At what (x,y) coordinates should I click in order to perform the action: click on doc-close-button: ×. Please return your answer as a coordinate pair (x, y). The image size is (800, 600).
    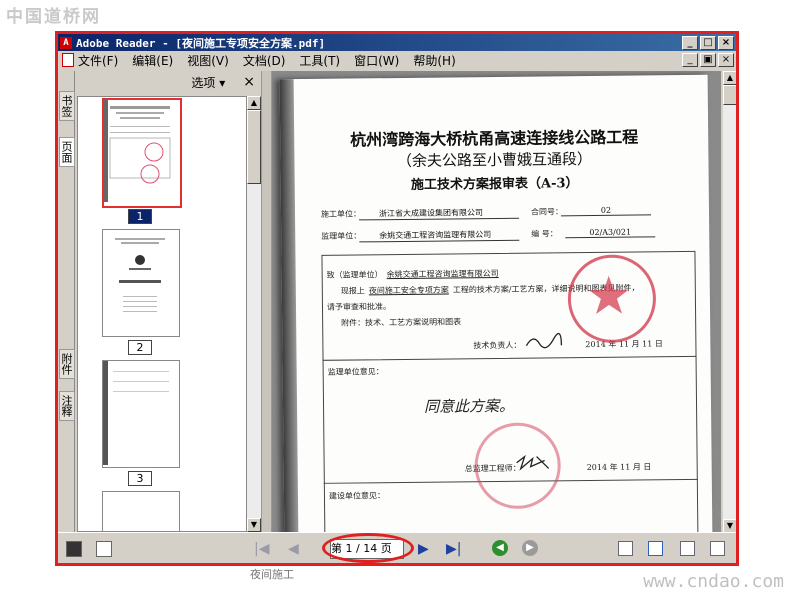
    Looking at the image, I should click on (726, 60).